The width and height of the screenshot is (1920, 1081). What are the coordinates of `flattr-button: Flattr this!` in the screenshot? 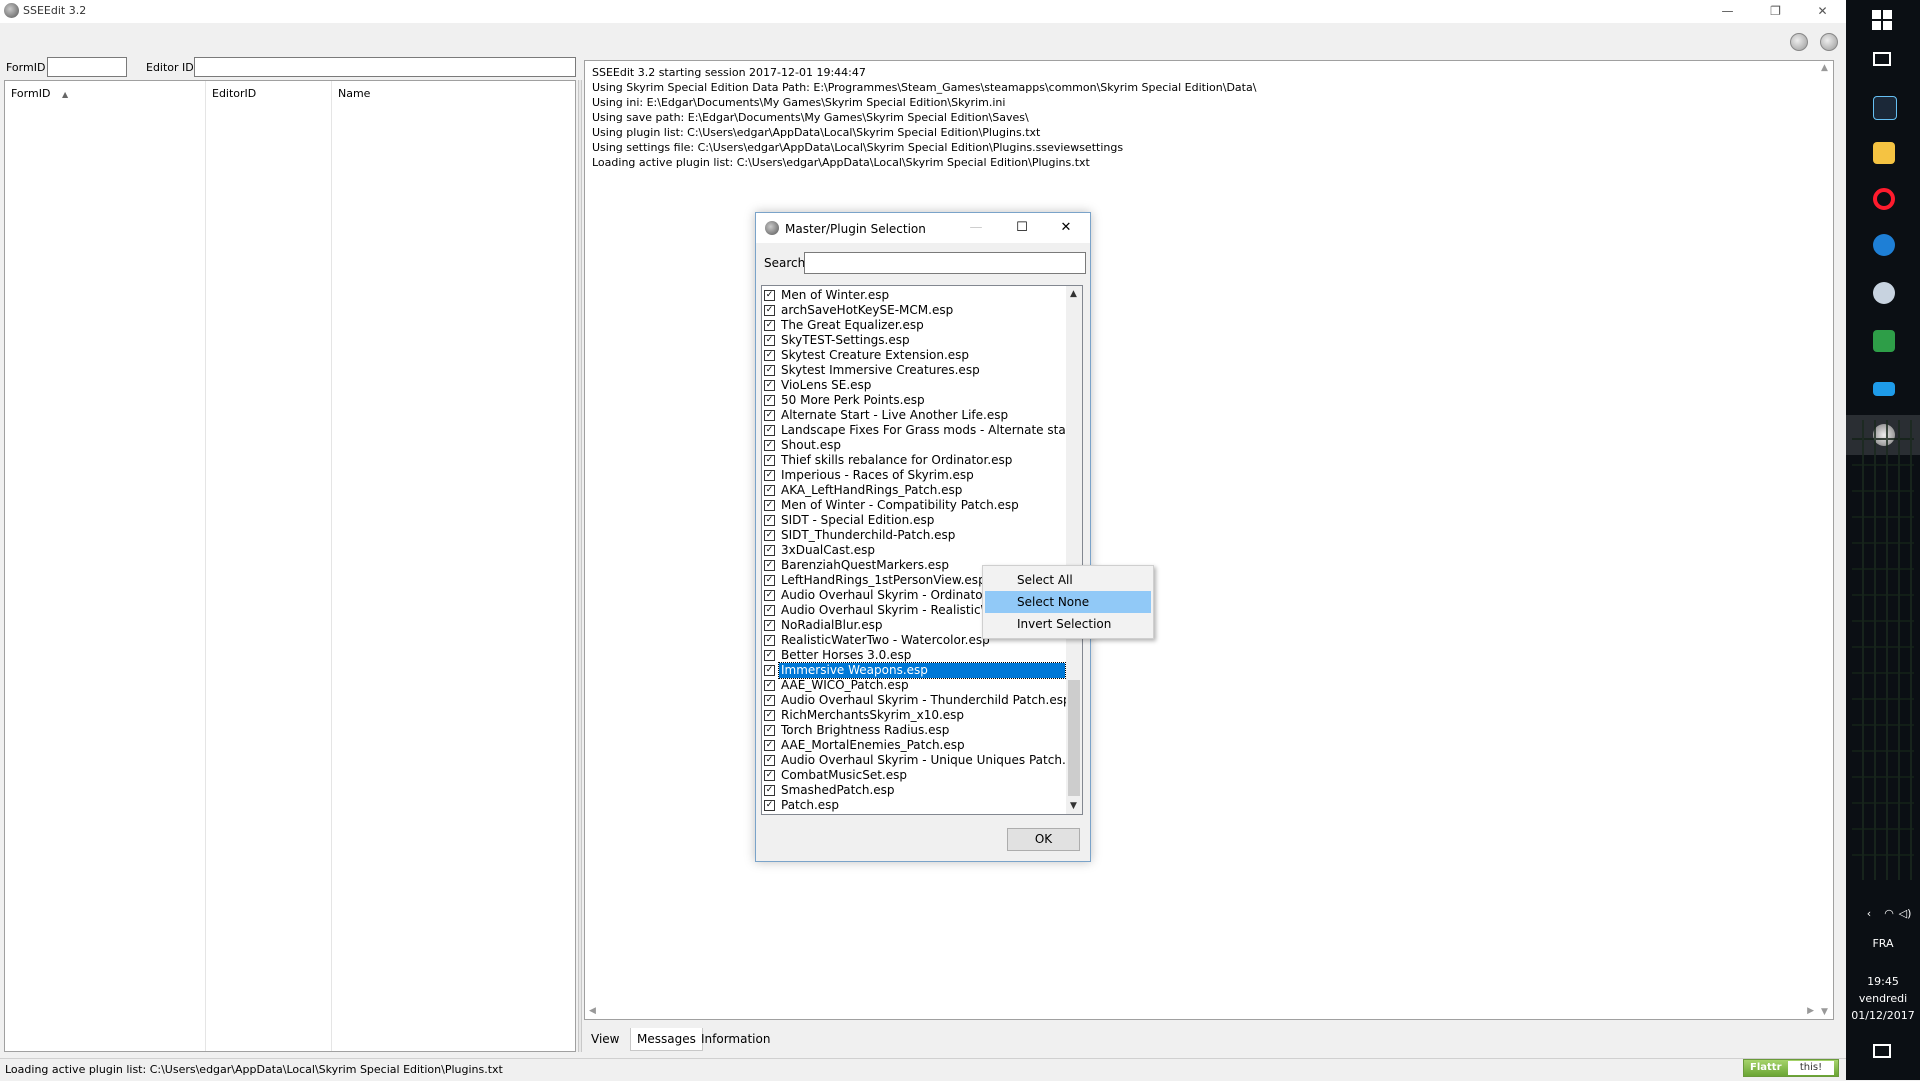 It's located at (1791, 1068).